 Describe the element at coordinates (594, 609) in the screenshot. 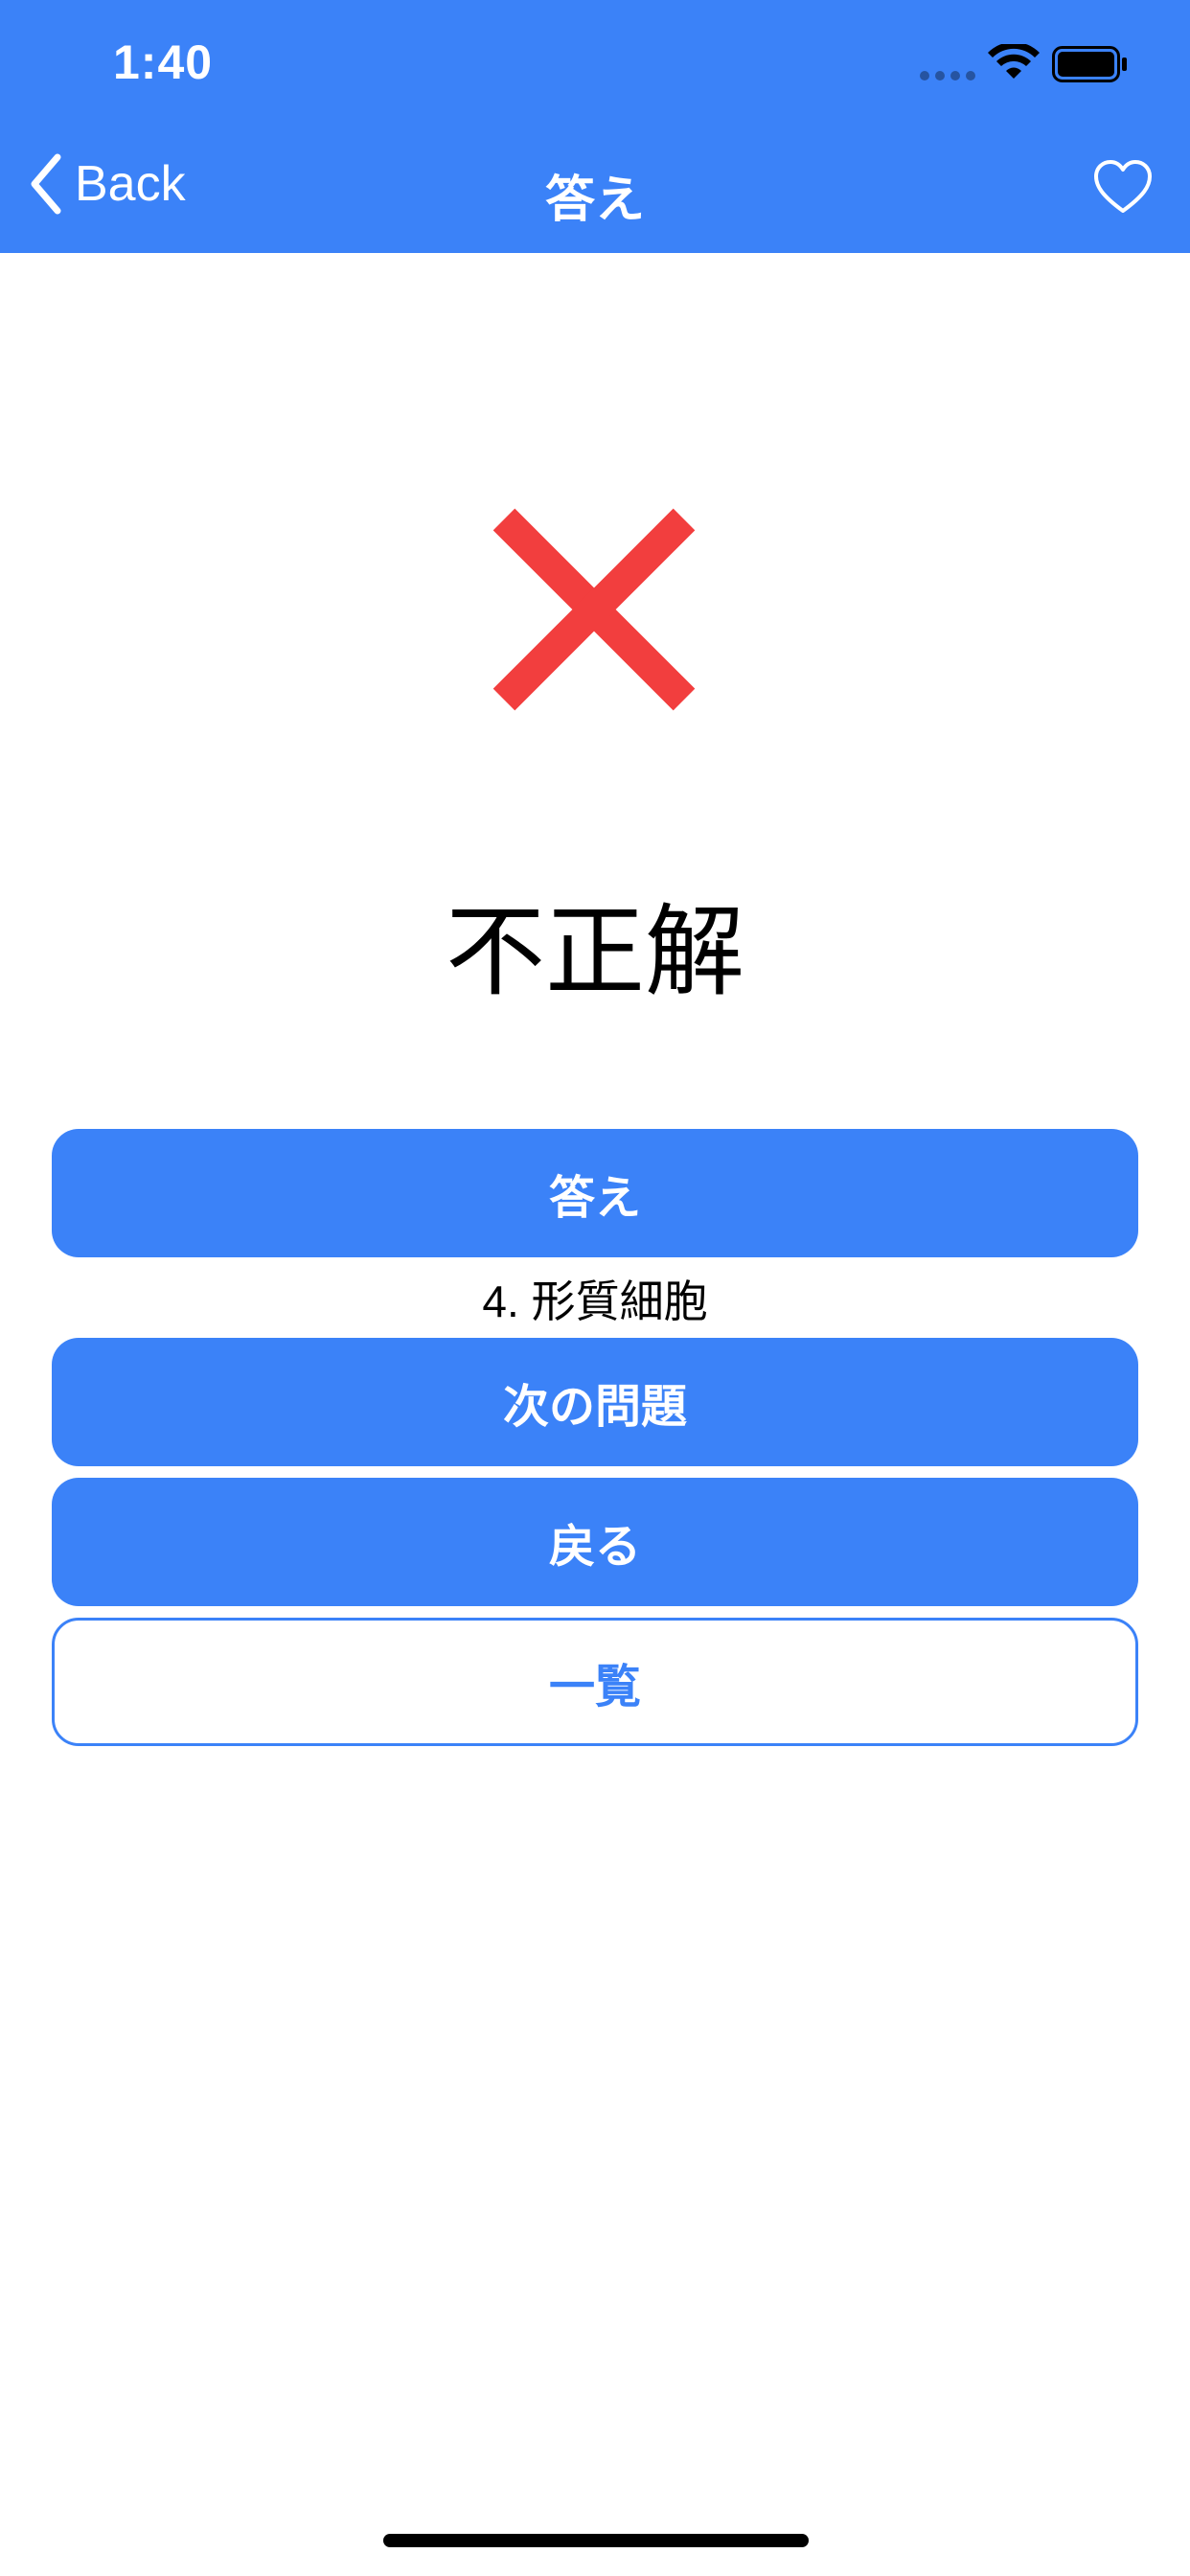

I see `cross-icon` at that location.